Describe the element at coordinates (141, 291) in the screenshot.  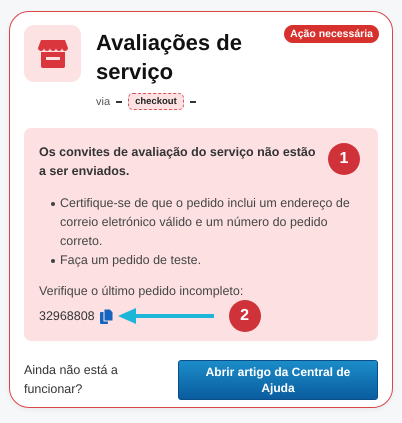
I see `check-label: Verifique o último pedido incompleto:` at that location.